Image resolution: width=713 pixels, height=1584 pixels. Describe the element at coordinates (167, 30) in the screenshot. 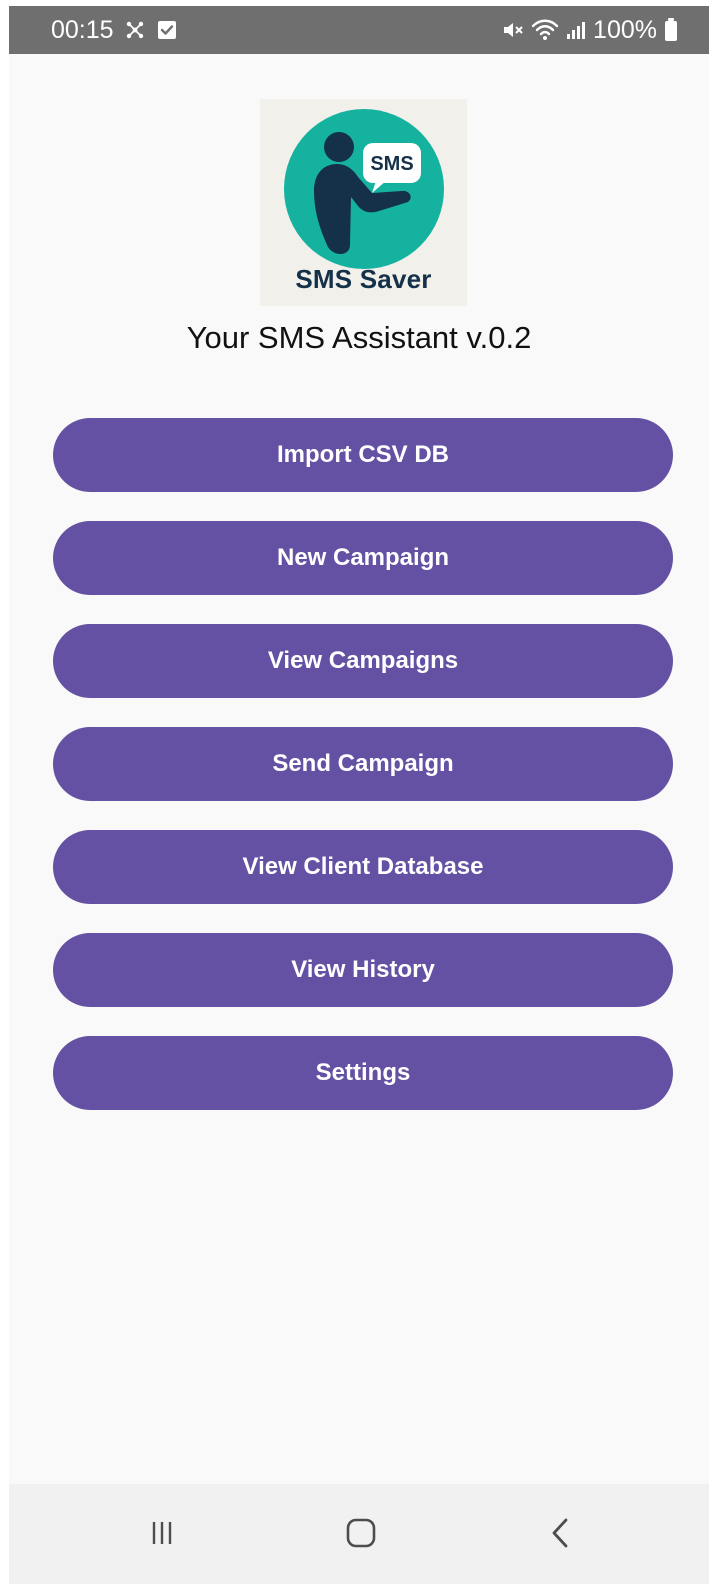

I see `checkbox-notification-icon` at that location.